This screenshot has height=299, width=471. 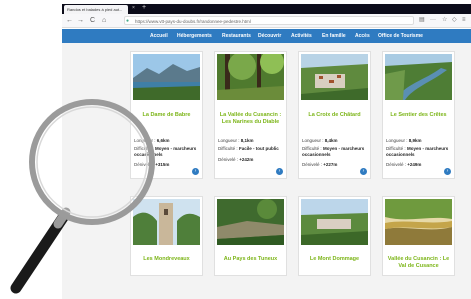 I want to click on card-title: La Dame de Babre, so click(x=166, y=115).